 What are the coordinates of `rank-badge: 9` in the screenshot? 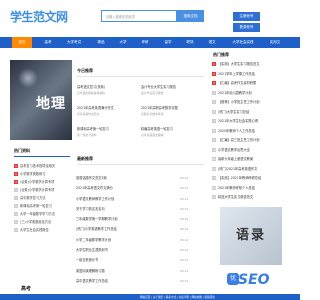 It's located at (16, 230).